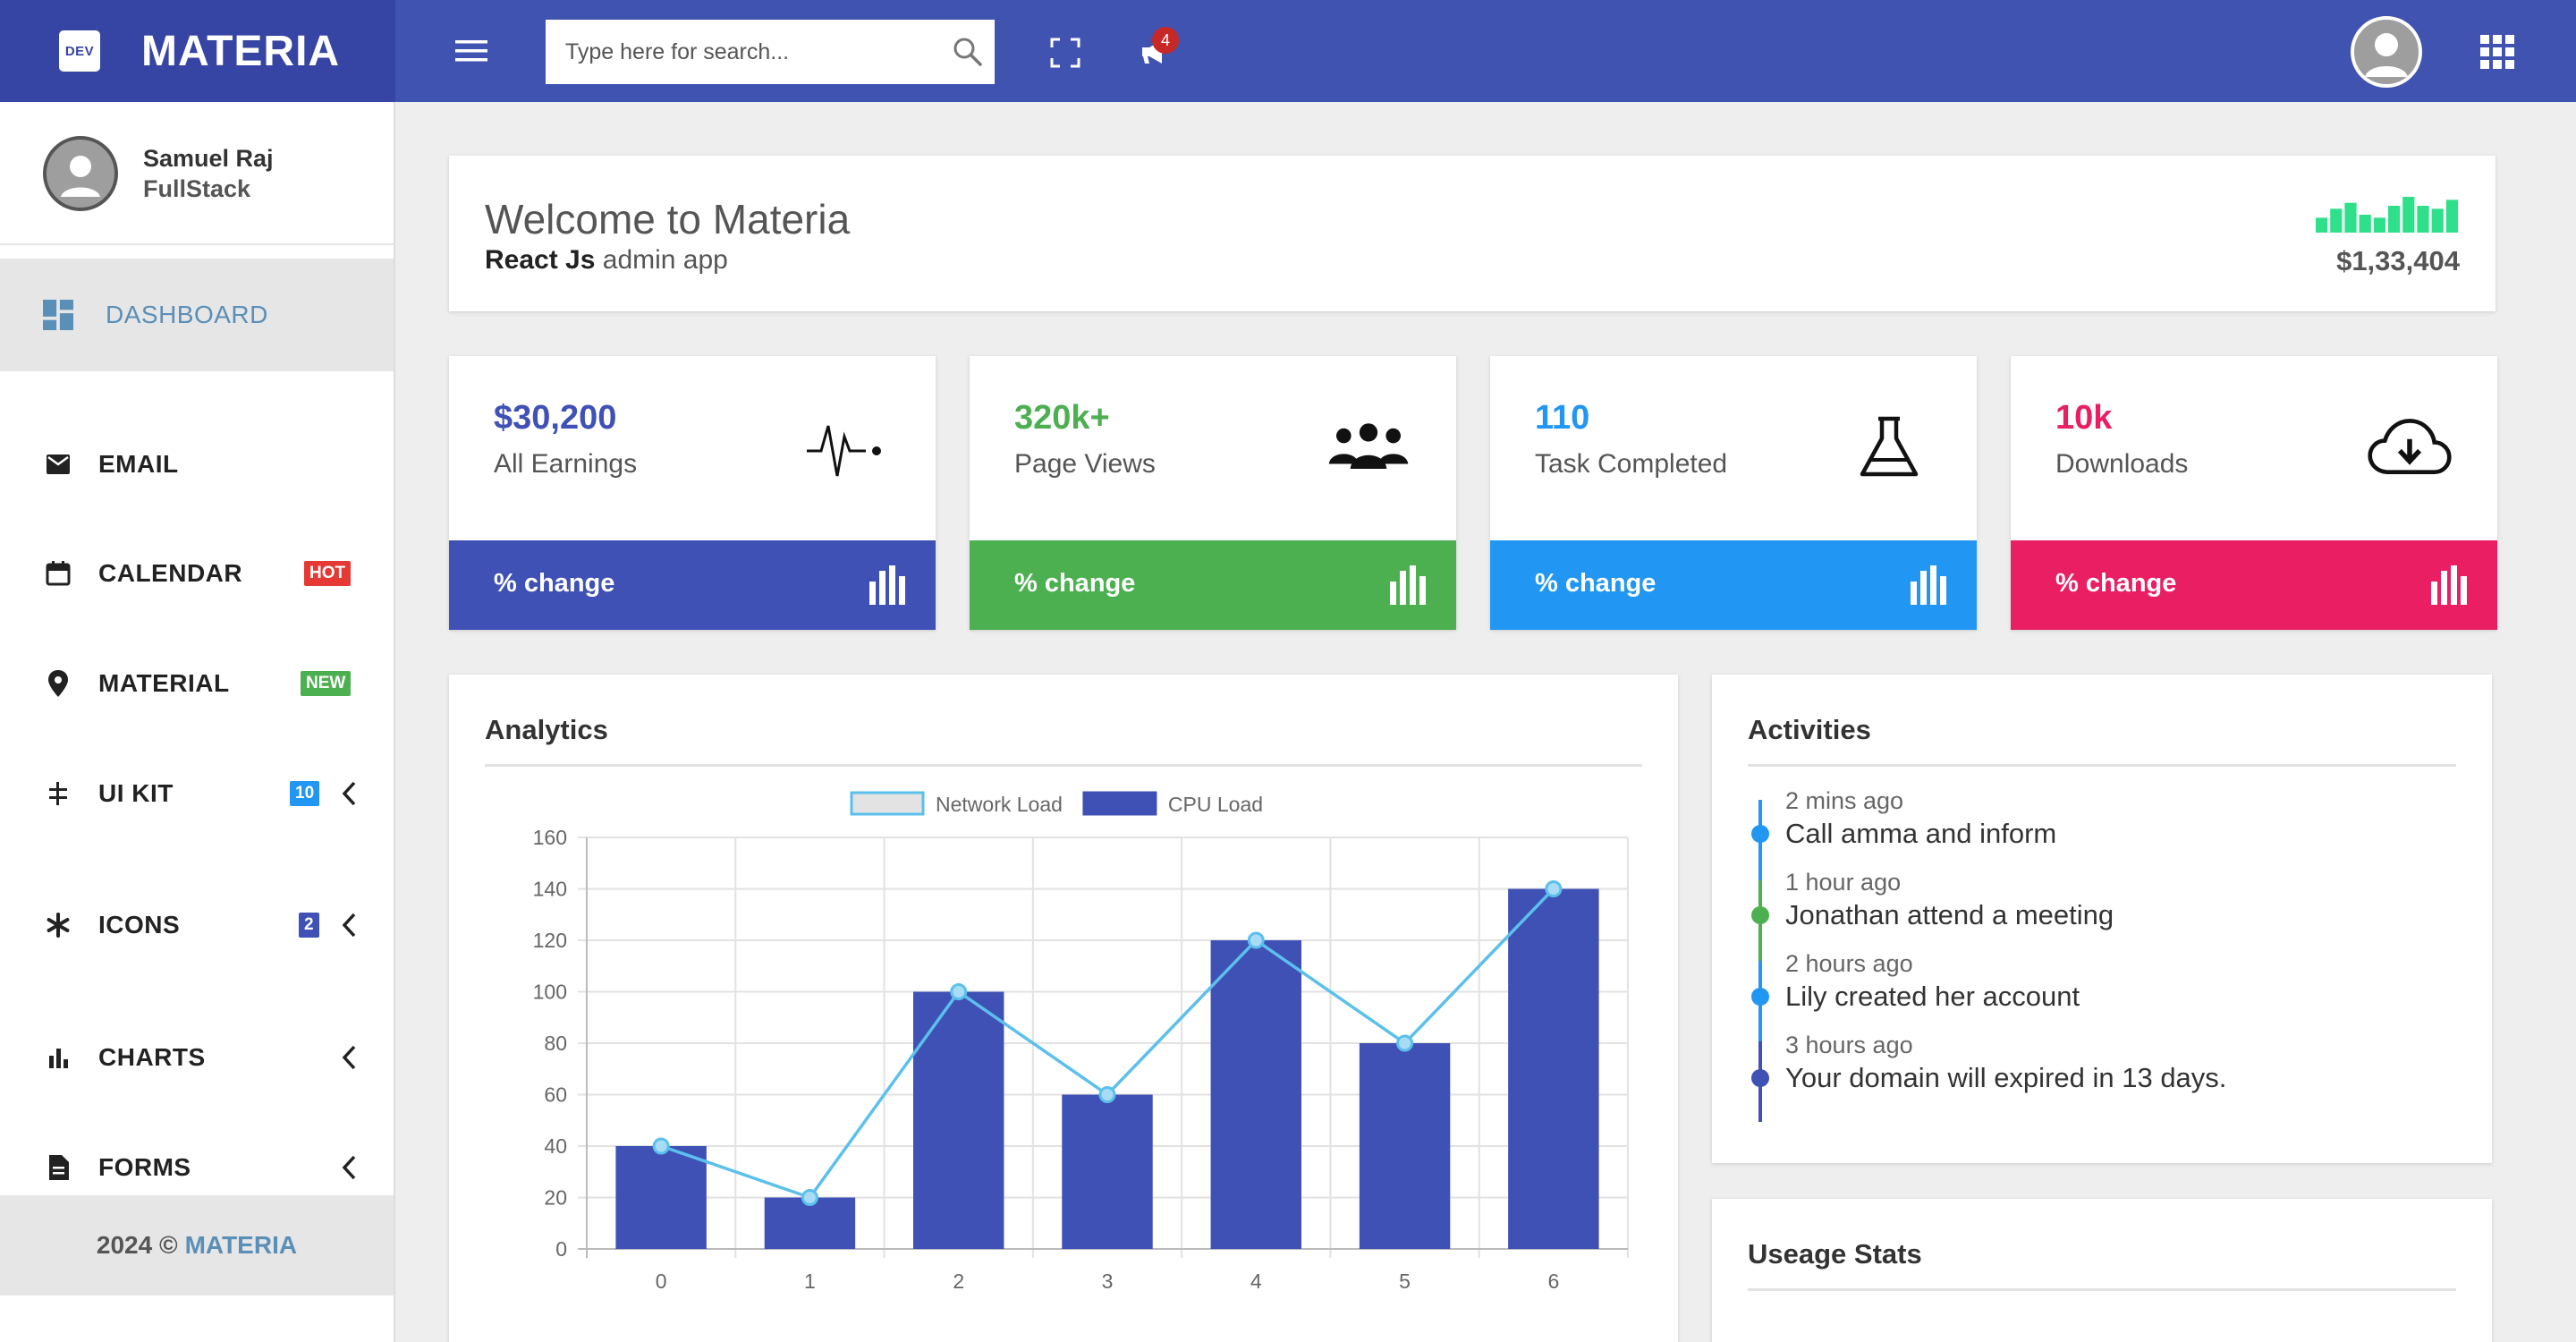  What do you see at coordinates (1065, 53) in the screenshot?
I see `fullscreen-icon` at bounding box center [1065, 53].